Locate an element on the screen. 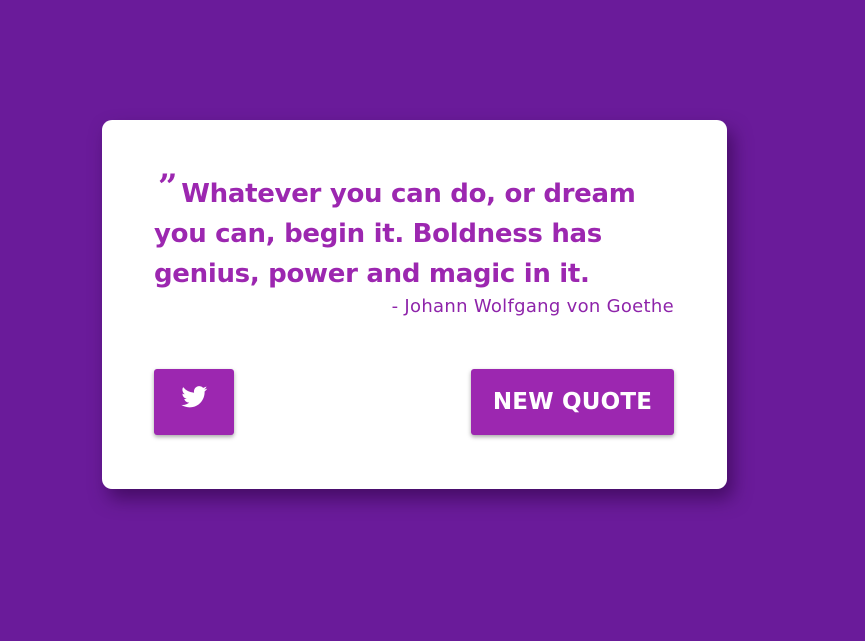  action-bar: NEW QUOTE is located at coordinates (414, 402).